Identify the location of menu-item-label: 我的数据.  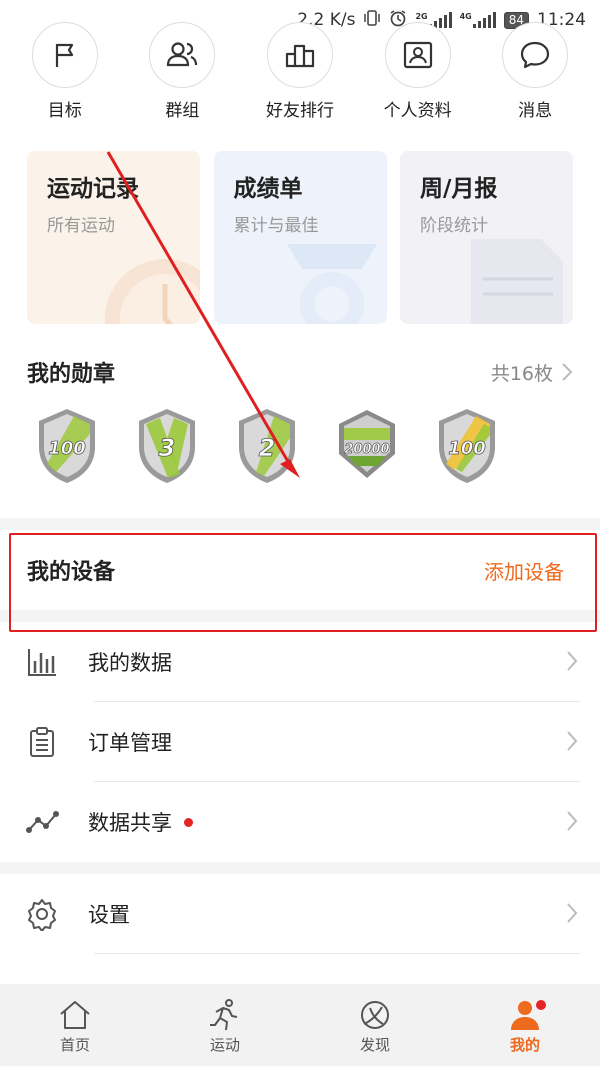
(130, 663).